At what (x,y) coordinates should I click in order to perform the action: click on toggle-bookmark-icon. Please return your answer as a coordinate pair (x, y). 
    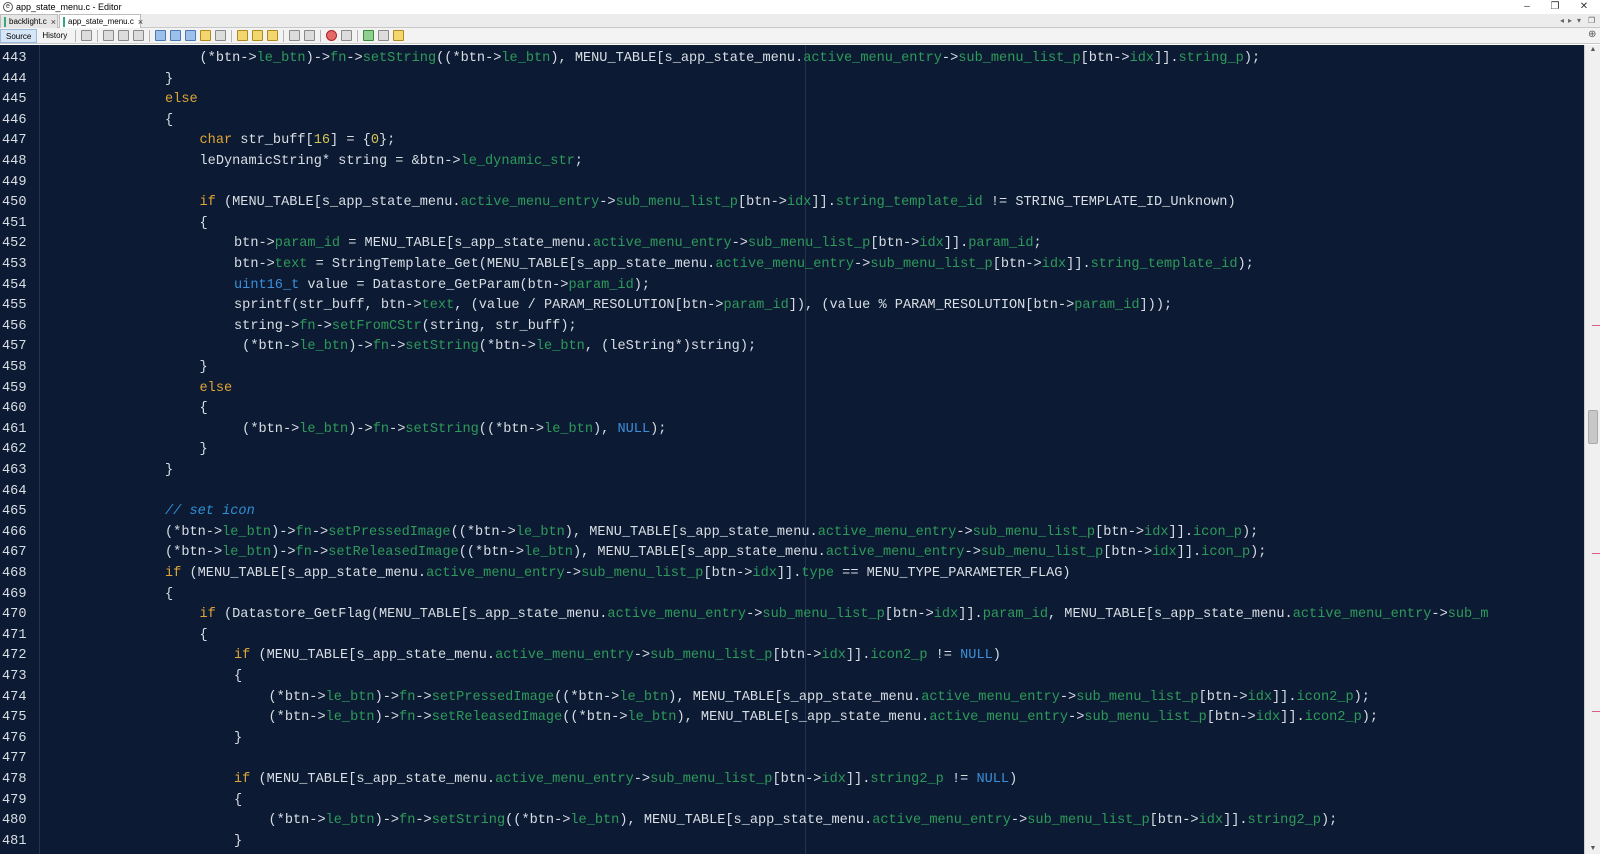
    Looking at the image, I should click on (273, 35).